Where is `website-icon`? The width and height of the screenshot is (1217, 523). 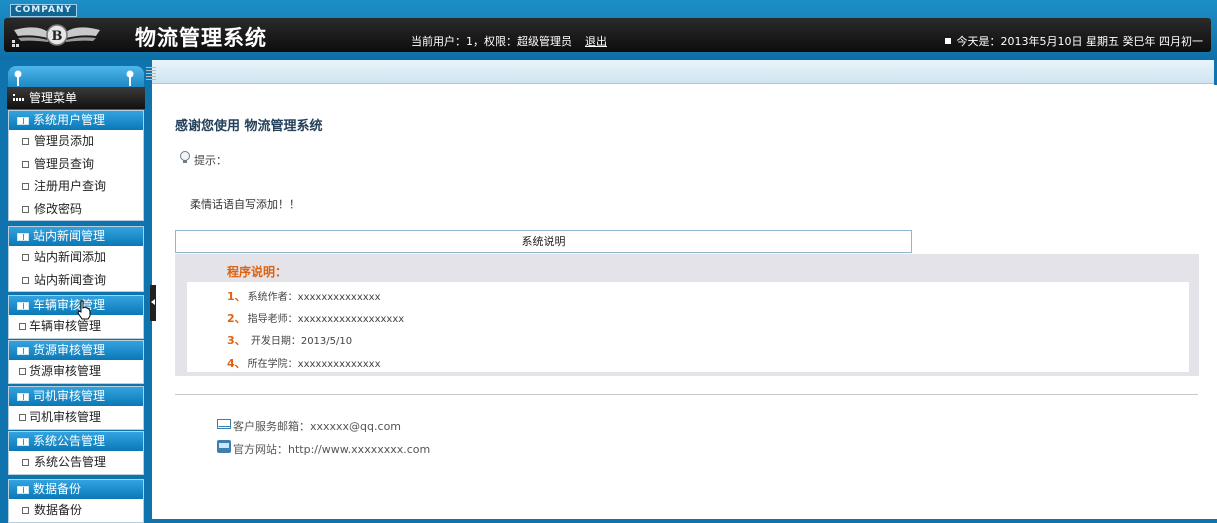
website-icon is located at coordinates (224, 446).